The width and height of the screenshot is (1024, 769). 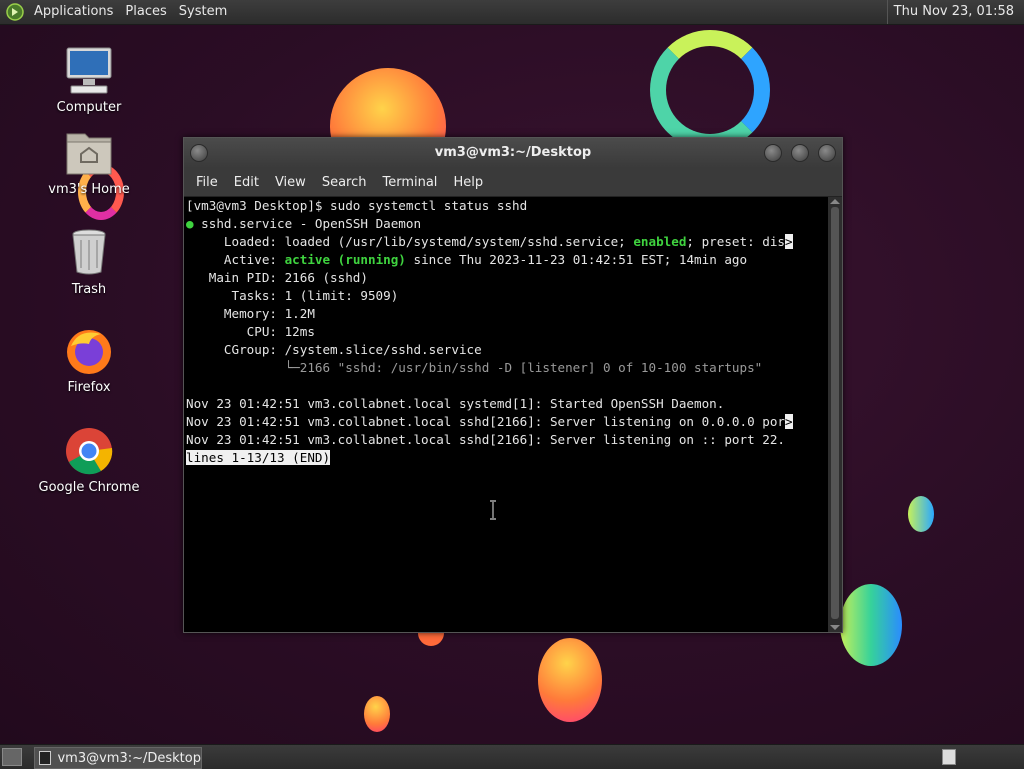 I want to click on scroll-up-icon, so click(x=835, y=201).